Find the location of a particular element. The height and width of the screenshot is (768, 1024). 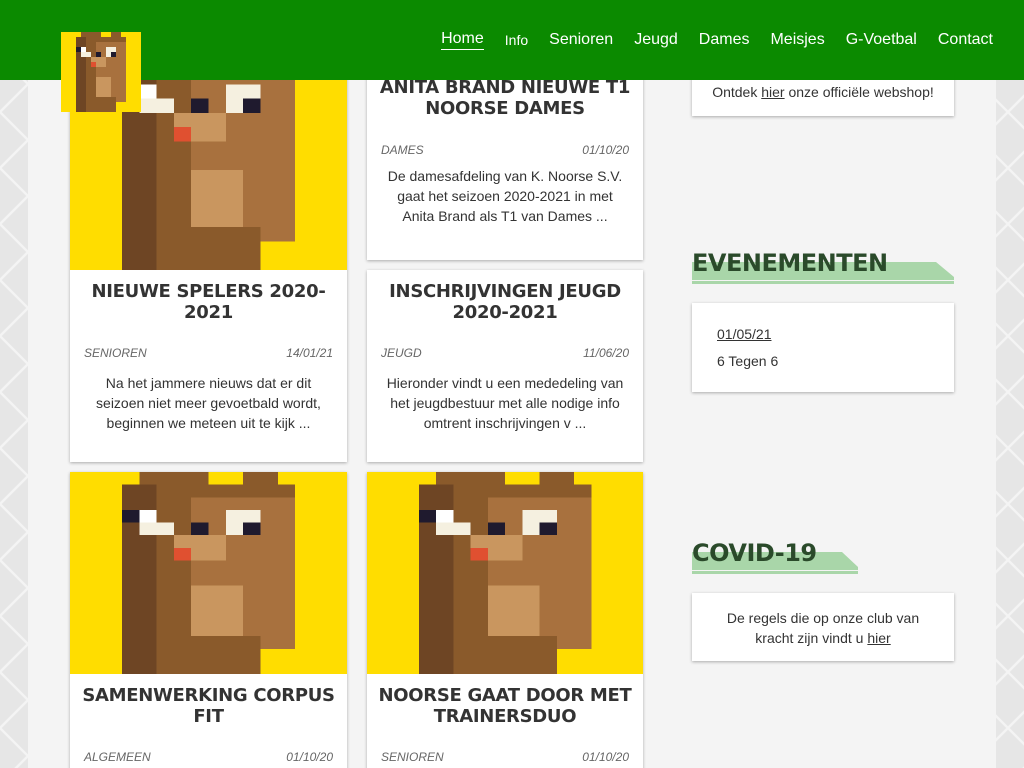

post-meta: SENIOREN 14/01/21 is located at coordinates (208, 353).